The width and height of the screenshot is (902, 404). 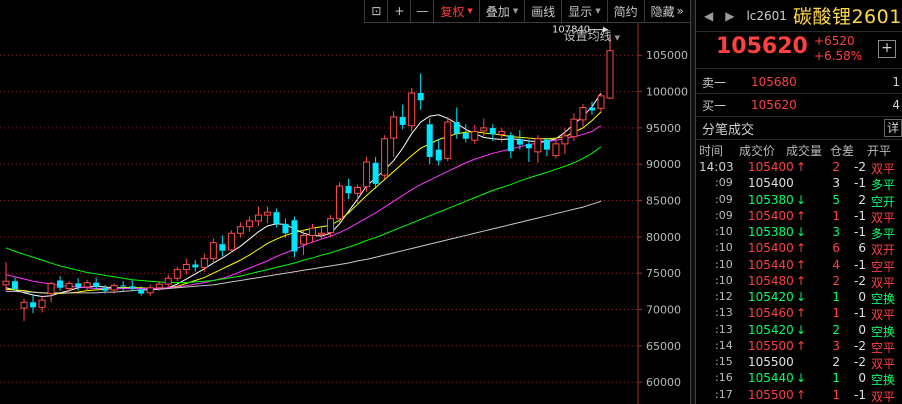 I want to click on ma-settings-dropdown: 设置均线 ▼, so click(x=592, y=35).